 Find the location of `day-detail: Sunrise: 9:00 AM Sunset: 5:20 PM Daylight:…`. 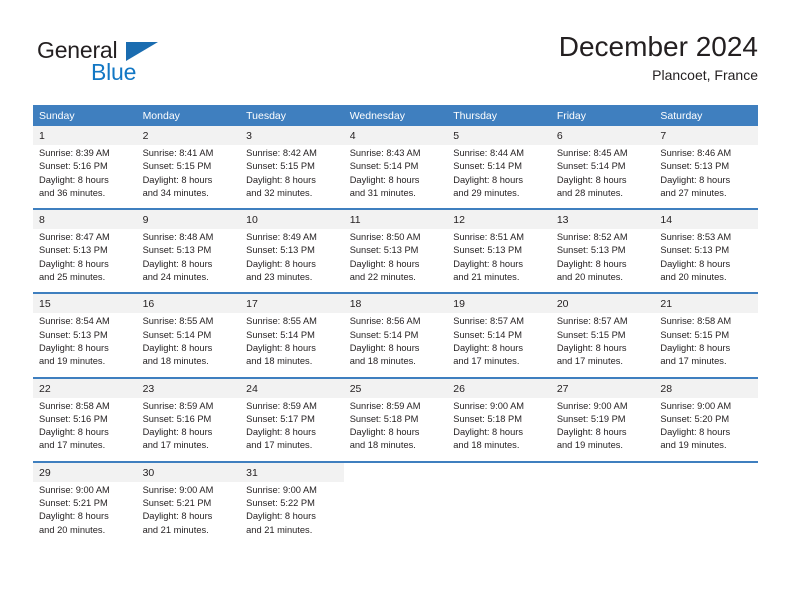

day-detail: Sunrise: 9:00 AM Sunset: 5:20 PM Daylight:… is located at coordinates (706, 429).